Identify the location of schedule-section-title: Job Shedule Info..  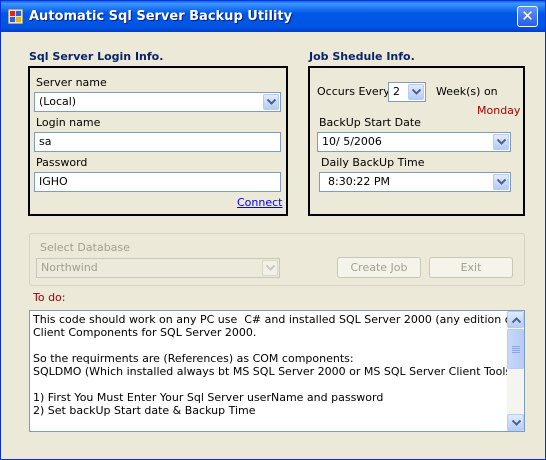
(362, 56).